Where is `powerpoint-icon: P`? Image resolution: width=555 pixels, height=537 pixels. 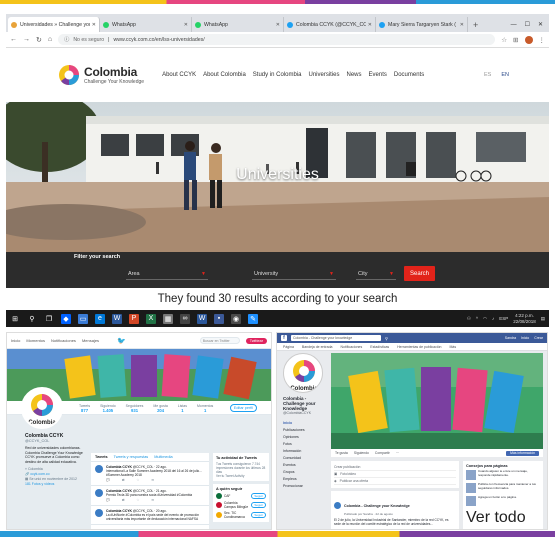
powerpoint-icon: P is located at coordinates (134, 318).